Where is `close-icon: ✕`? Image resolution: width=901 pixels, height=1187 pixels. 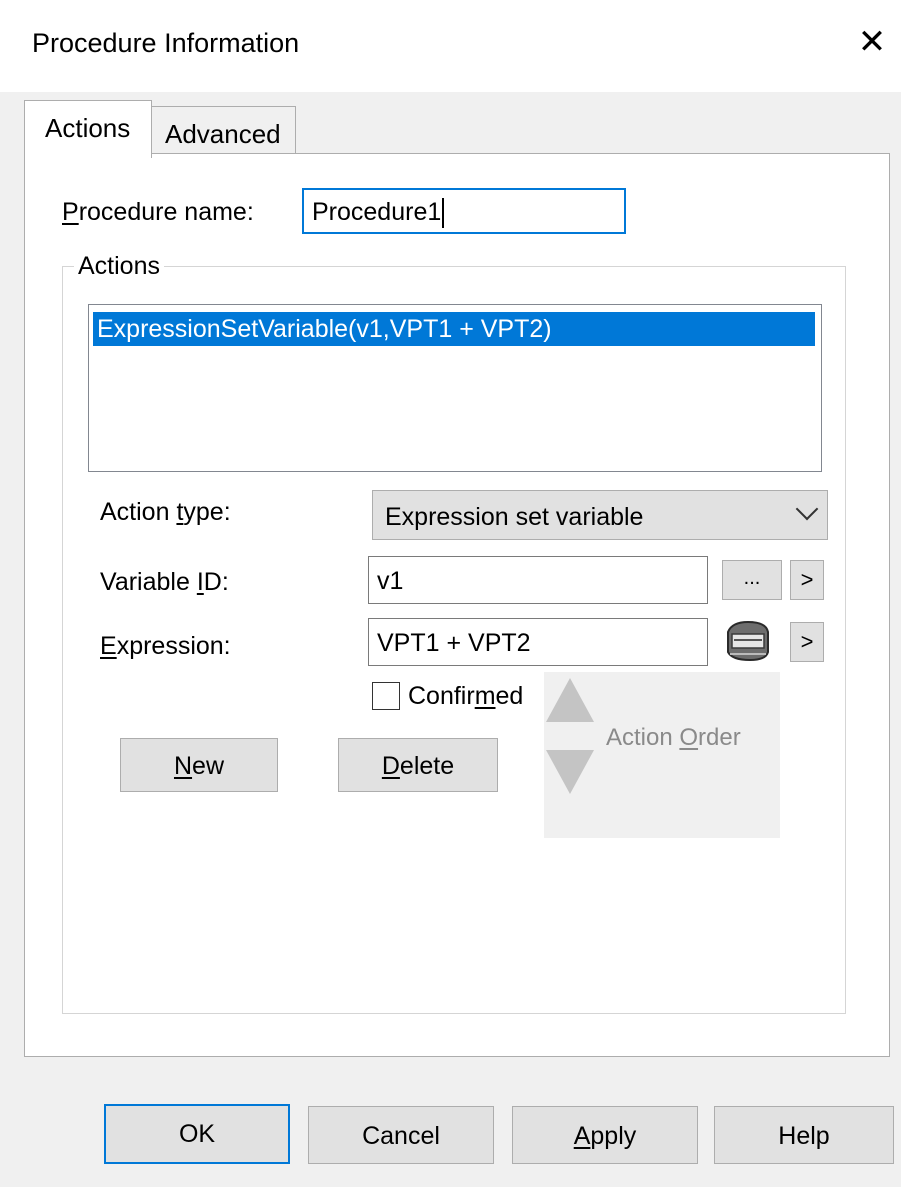
close-icon: ✕ is located at coordinates (872, 42).